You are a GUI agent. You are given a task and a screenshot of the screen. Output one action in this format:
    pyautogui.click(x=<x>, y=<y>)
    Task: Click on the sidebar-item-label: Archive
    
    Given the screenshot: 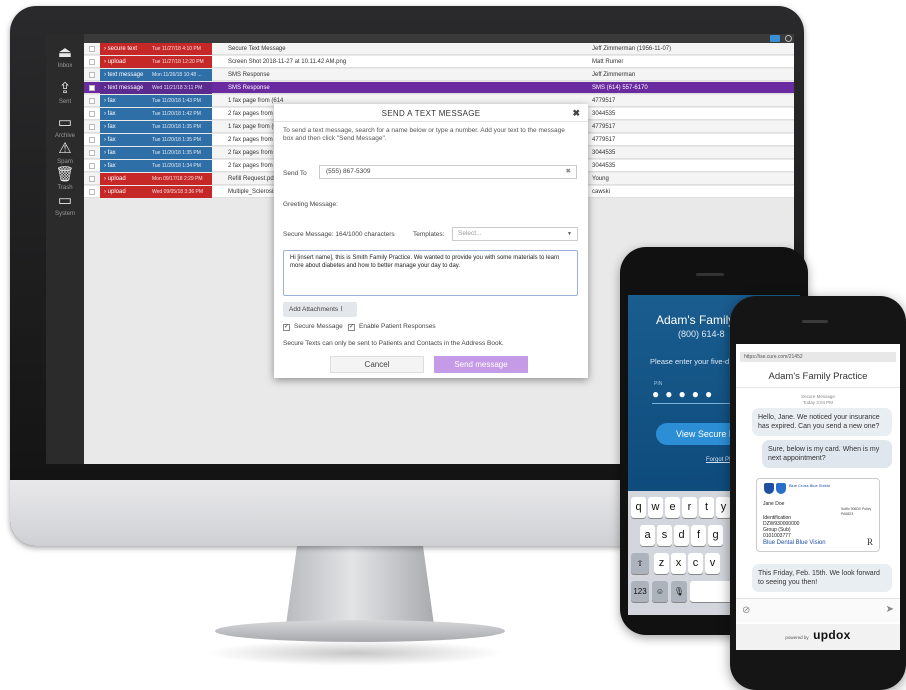 What is the action you would take?
    pyautogui.click(x=64, y=136)
    